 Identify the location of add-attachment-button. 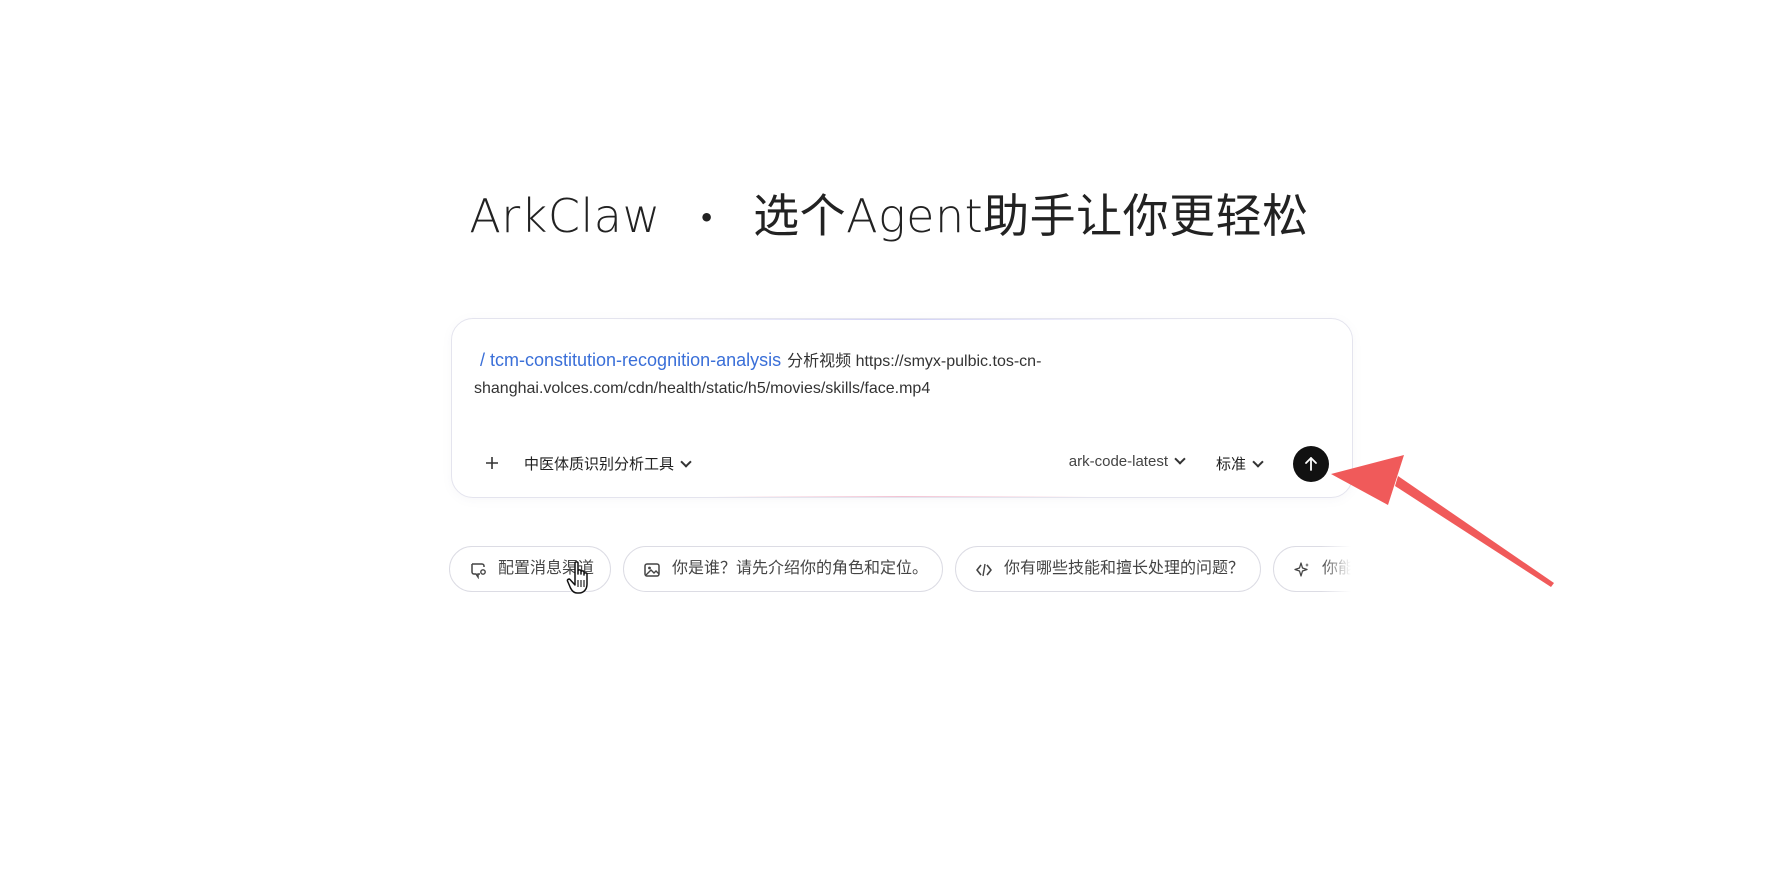
(492, 463).